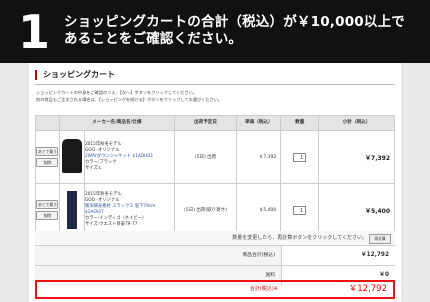 This screenshot has width=430, height=302. Describe the element at coordinates (356, 210) in the screenshot. I see `item-subtotal: ￥5,400` at that location.